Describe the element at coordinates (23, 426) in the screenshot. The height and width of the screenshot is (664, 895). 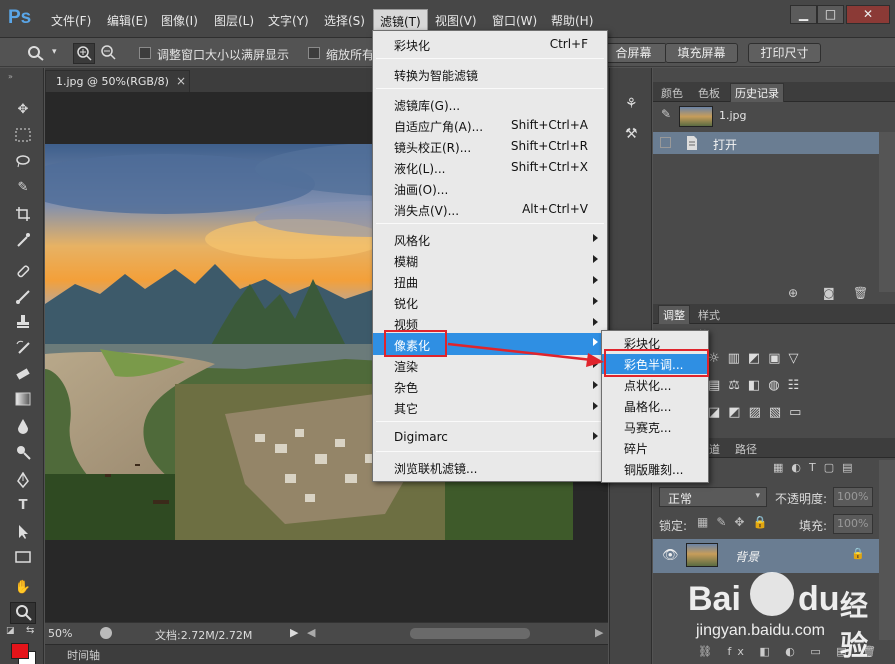
I see `blur-tool-icon` at that location.